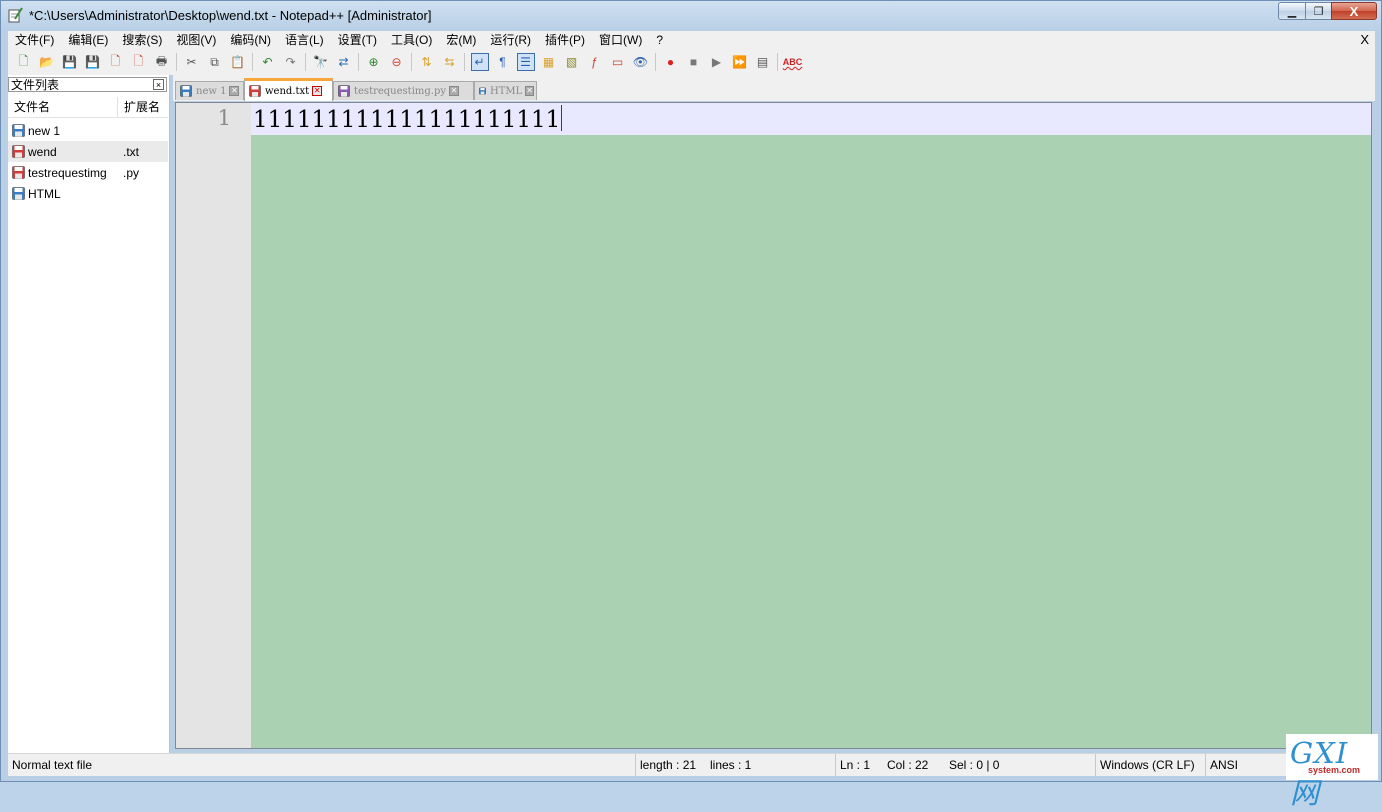 Image resolution: width=1382 pixels, height=812 pixels. I want to click on tab-label: new 1, so click(211, 91).